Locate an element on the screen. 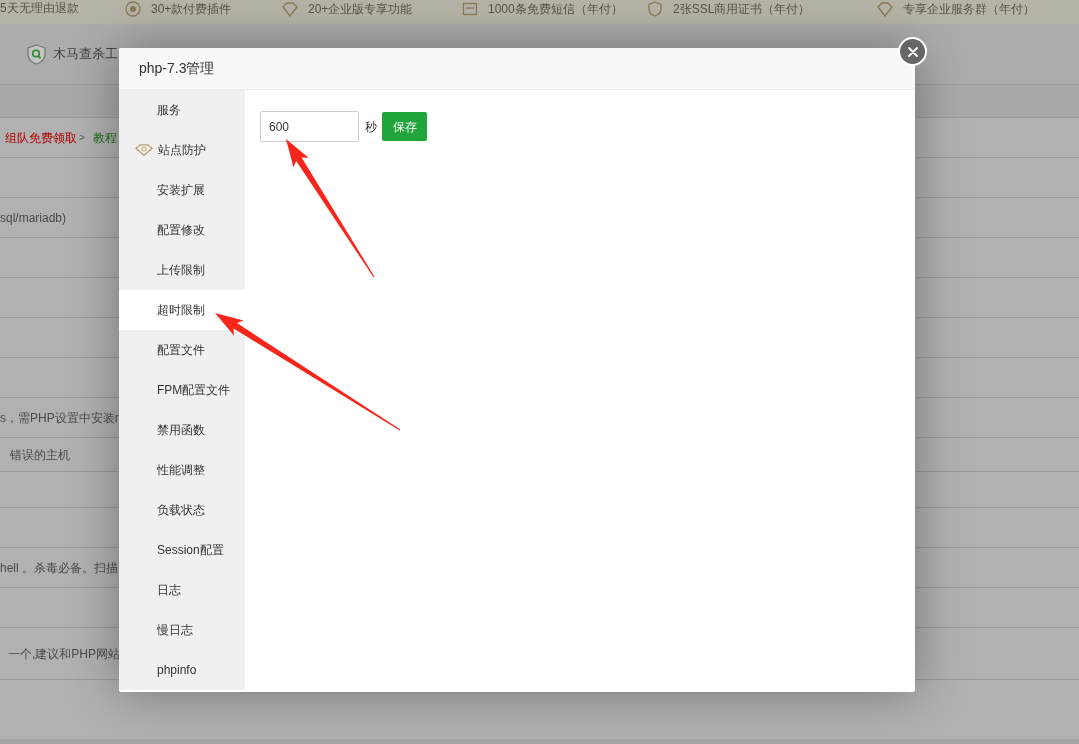  promo-text: 专享企业服务群（年付） is located at coordinates (969, 9).